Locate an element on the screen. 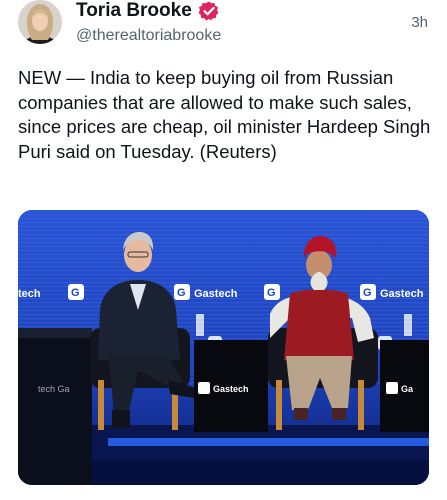 The image size is (447, 500). svg-text: tech Ga is located at coordinates (54, 389).